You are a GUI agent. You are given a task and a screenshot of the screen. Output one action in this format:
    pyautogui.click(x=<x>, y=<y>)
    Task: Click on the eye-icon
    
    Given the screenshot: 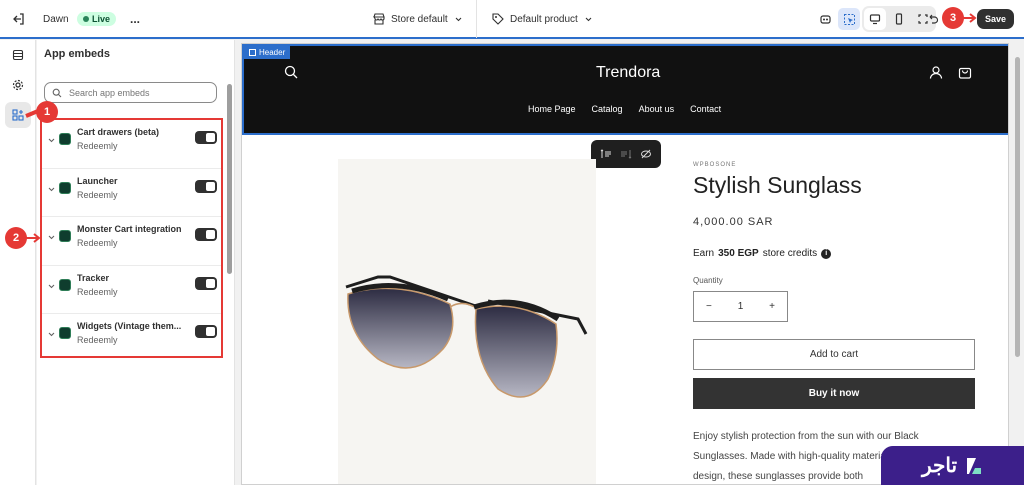 What is the action you would take?
    pyautogui.click(x=825, y=19)
    